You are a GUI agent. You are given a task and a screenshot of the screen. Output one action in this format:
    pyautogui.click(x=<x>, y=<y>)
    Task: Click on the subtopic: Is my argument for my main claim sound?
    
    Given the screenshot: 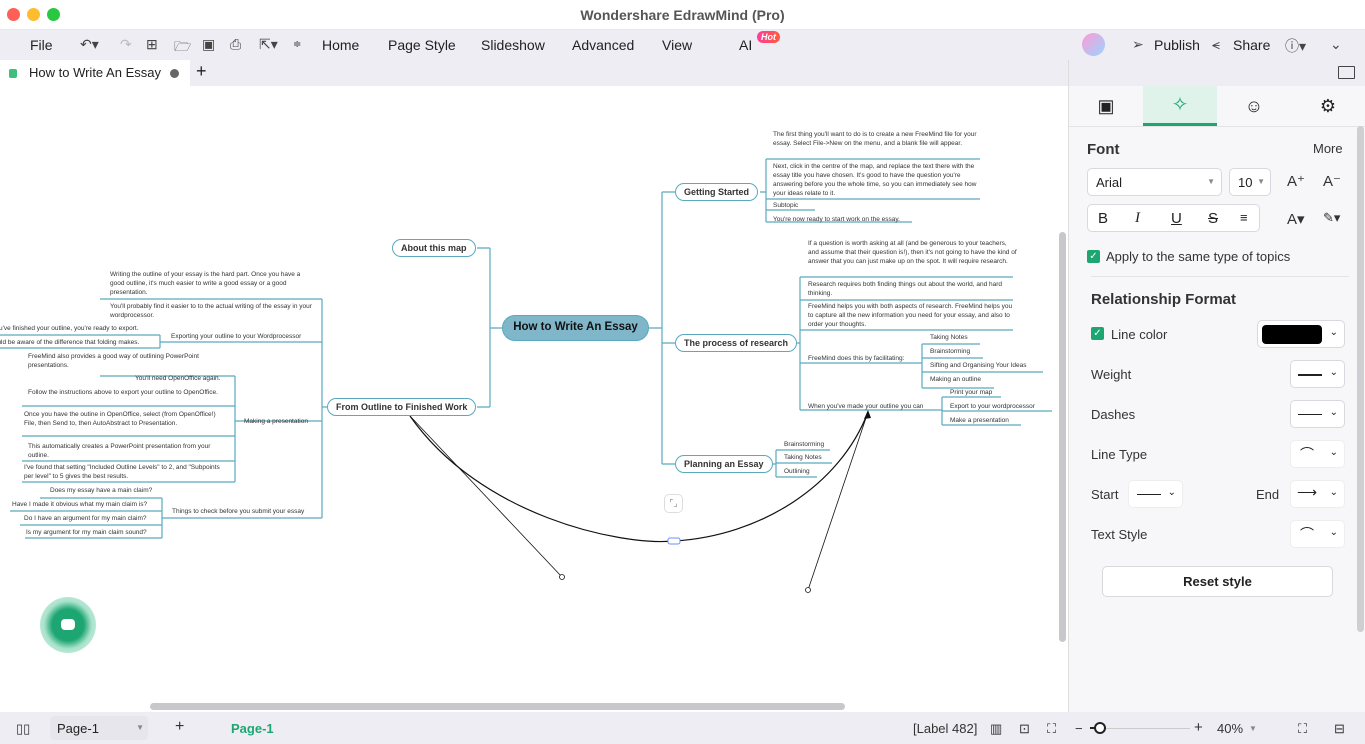 What is the action you would take?
    pyautogui.click(x=86, y=532)
    